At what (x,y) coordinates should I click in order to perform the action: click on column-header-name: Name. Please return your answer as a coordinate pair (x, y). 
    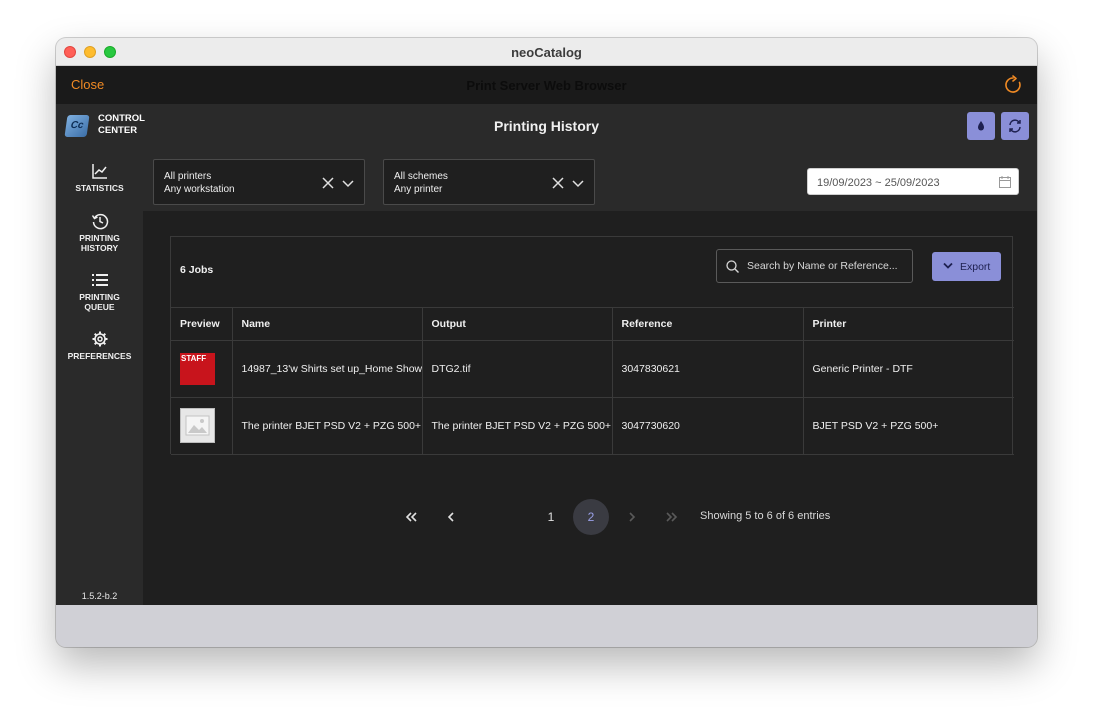
    Looking at the image, I should click on (327, 324).